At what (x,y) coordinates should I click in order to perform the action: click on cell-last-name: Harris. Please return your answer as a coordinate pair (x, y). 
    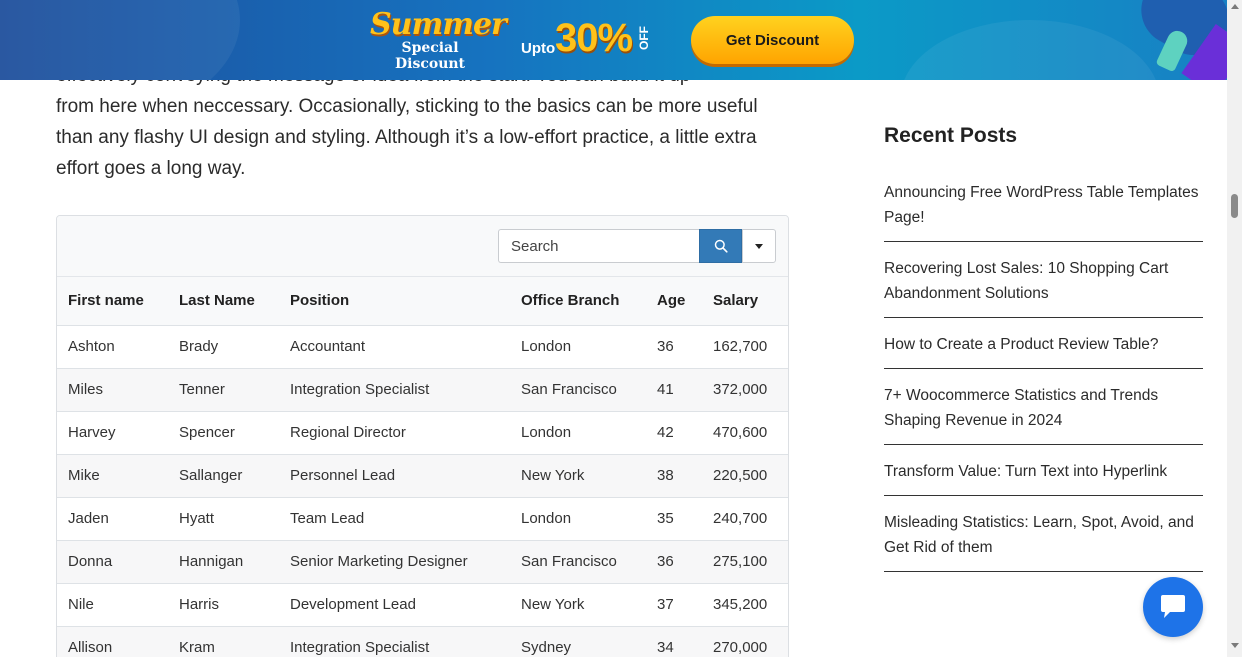
    Looking at the image, I should click on (223, 605).